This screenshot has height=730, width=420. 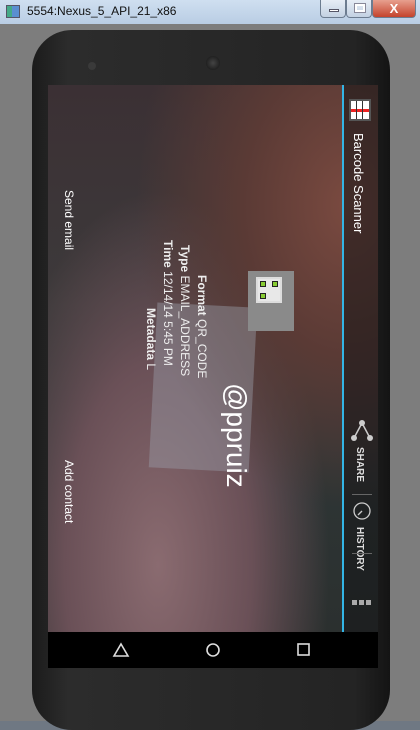 What do you see at coordinates (213, 63) in the screenshot?
I see `speaker` at bounding box center [213, 63].